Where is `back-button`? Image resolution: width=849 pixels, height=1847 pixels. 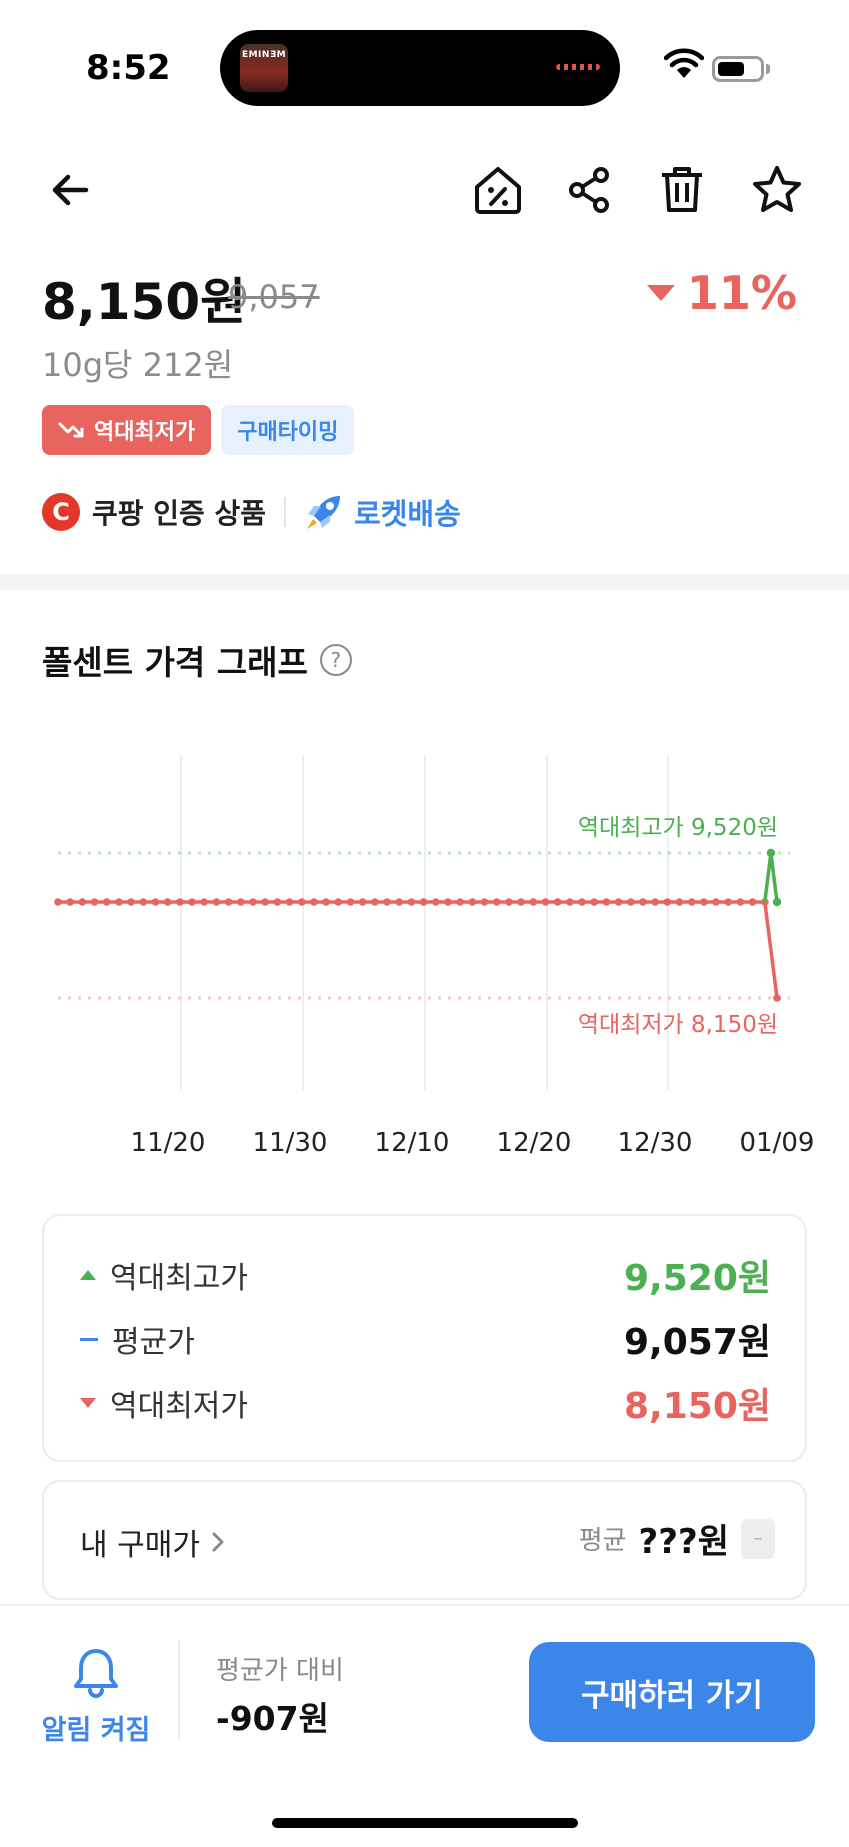 back-button is located at coordinates (70, 190).